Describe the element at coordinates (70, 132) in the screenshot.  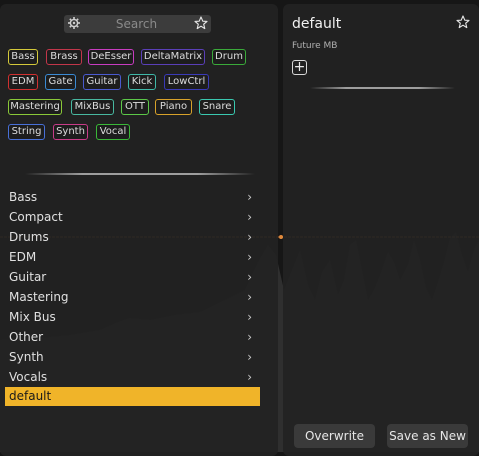
I see `tag-synth: Synth` at that location.